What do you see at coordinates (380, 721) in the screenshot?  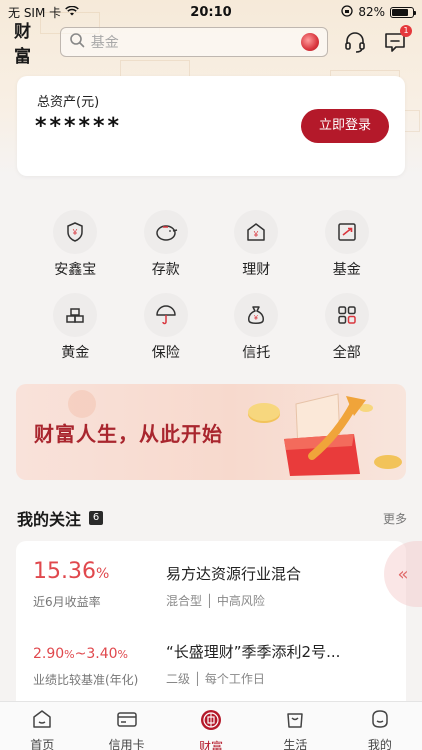 I see `profile-icon` at bounding box center [380, 721].